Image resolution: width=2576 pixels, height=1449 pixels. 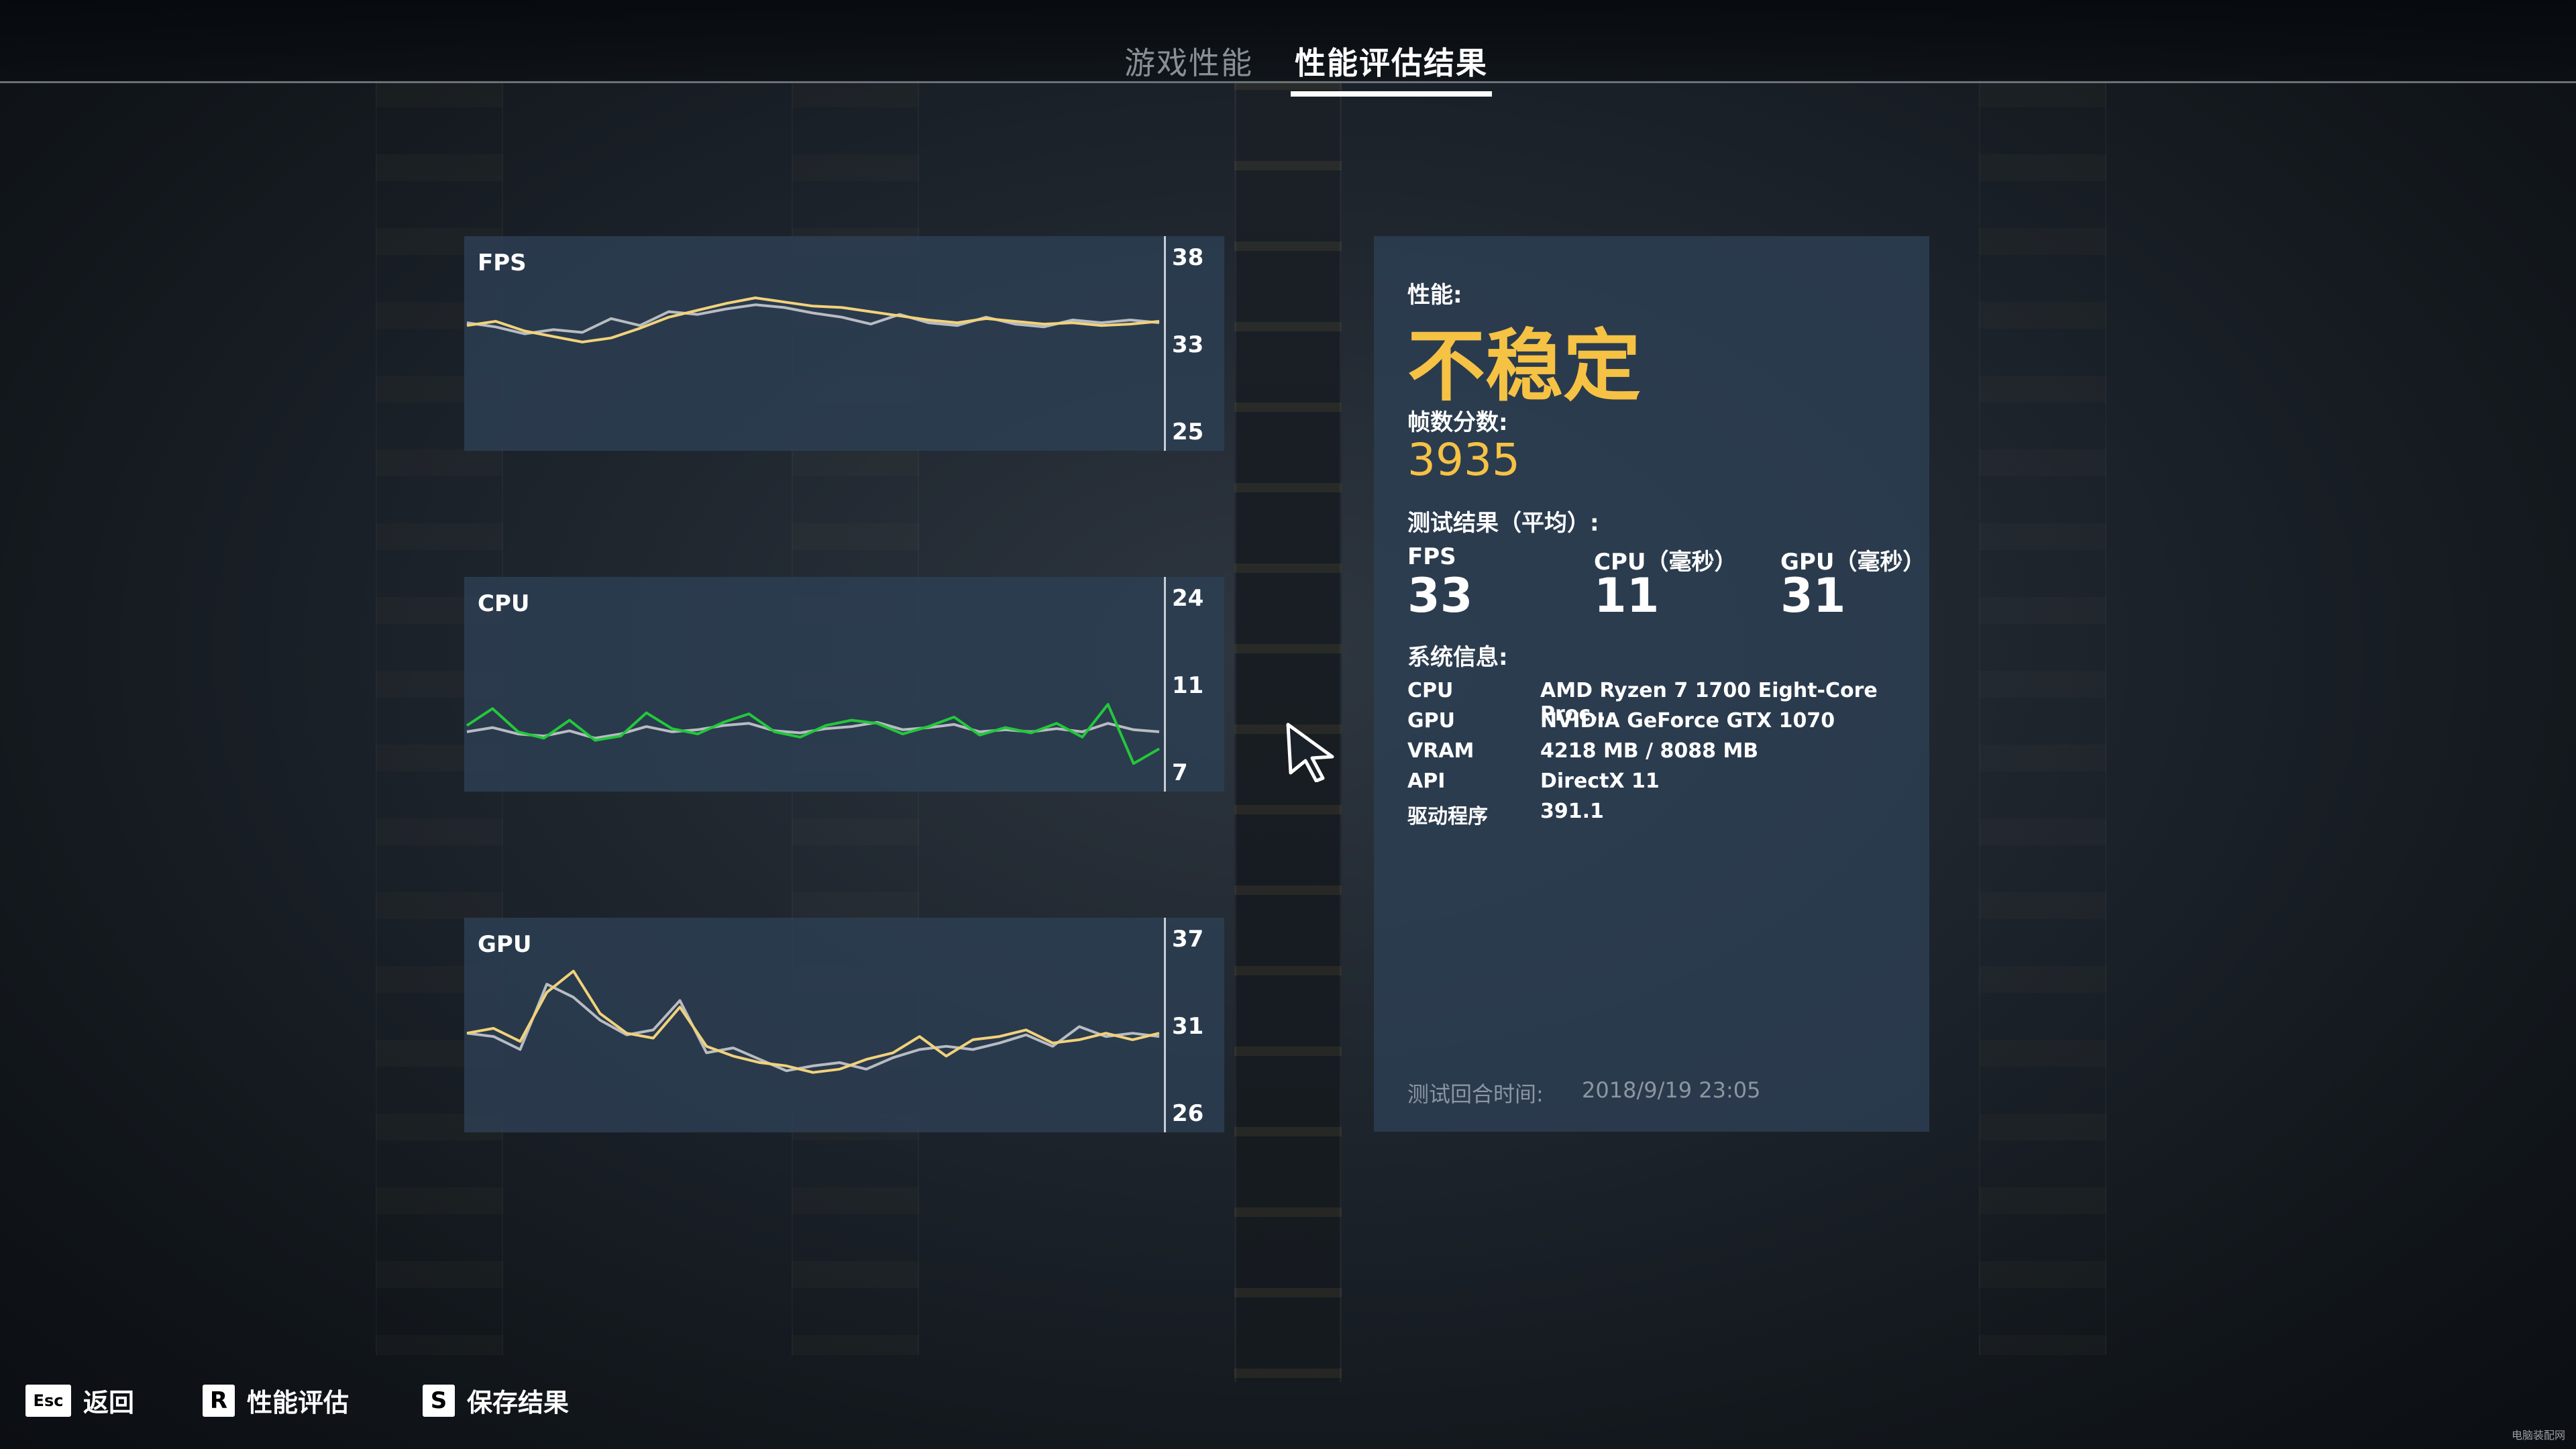 I want to click on tab-list: 游戏性能 性能评估结果, so click(x=1306, y=68).